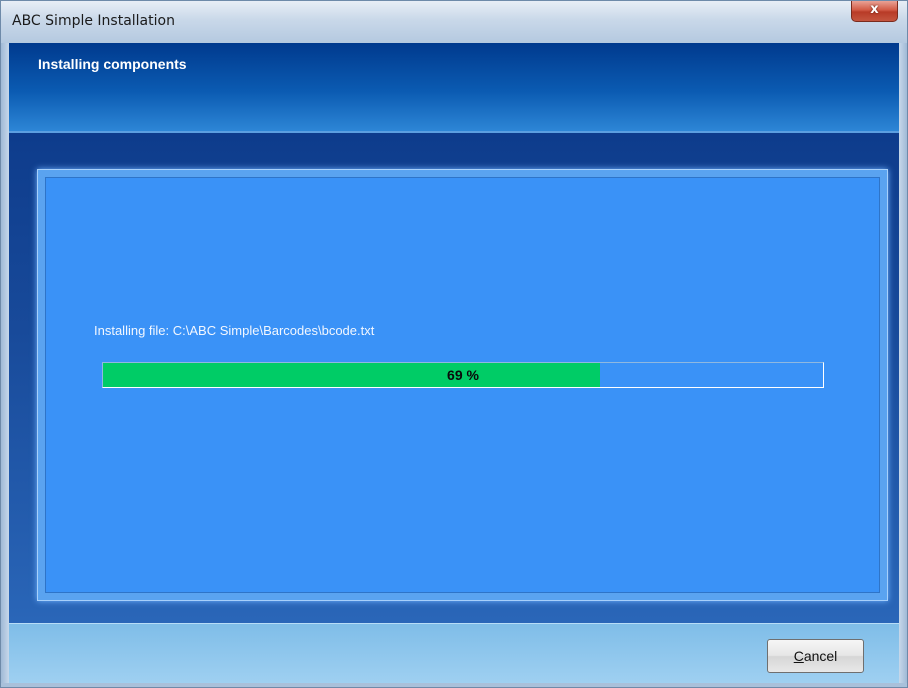  I want to click on button-bar: Cancel, so click(454, 653).